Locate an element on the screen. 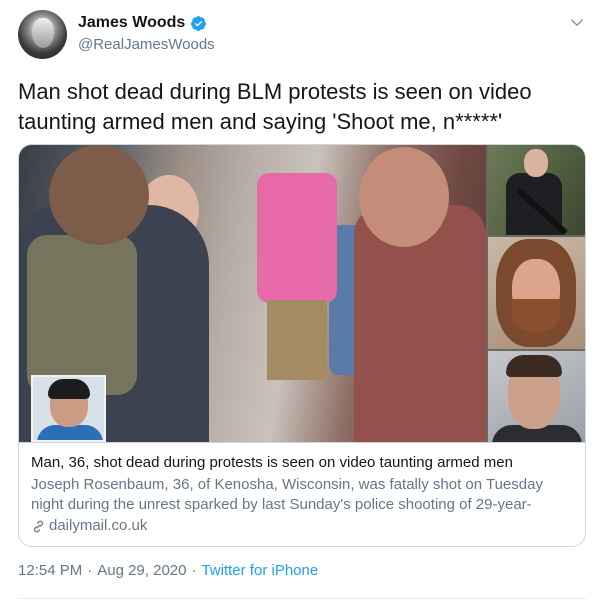 This screenshot has height=606, width=604. avatar-face is located at coordinates (43, 33).